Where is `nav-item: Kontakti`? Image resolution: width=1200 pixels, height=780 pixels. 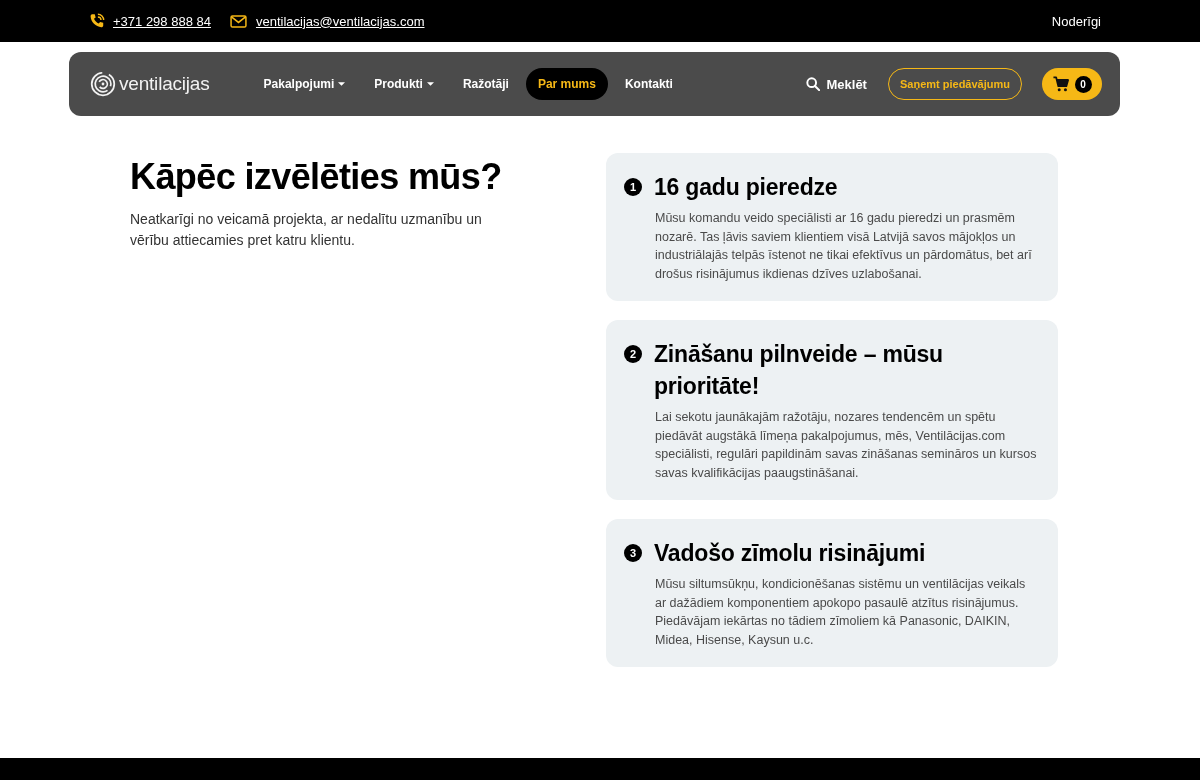
nav-item: Kontakti is located at coordinates (648, 84).